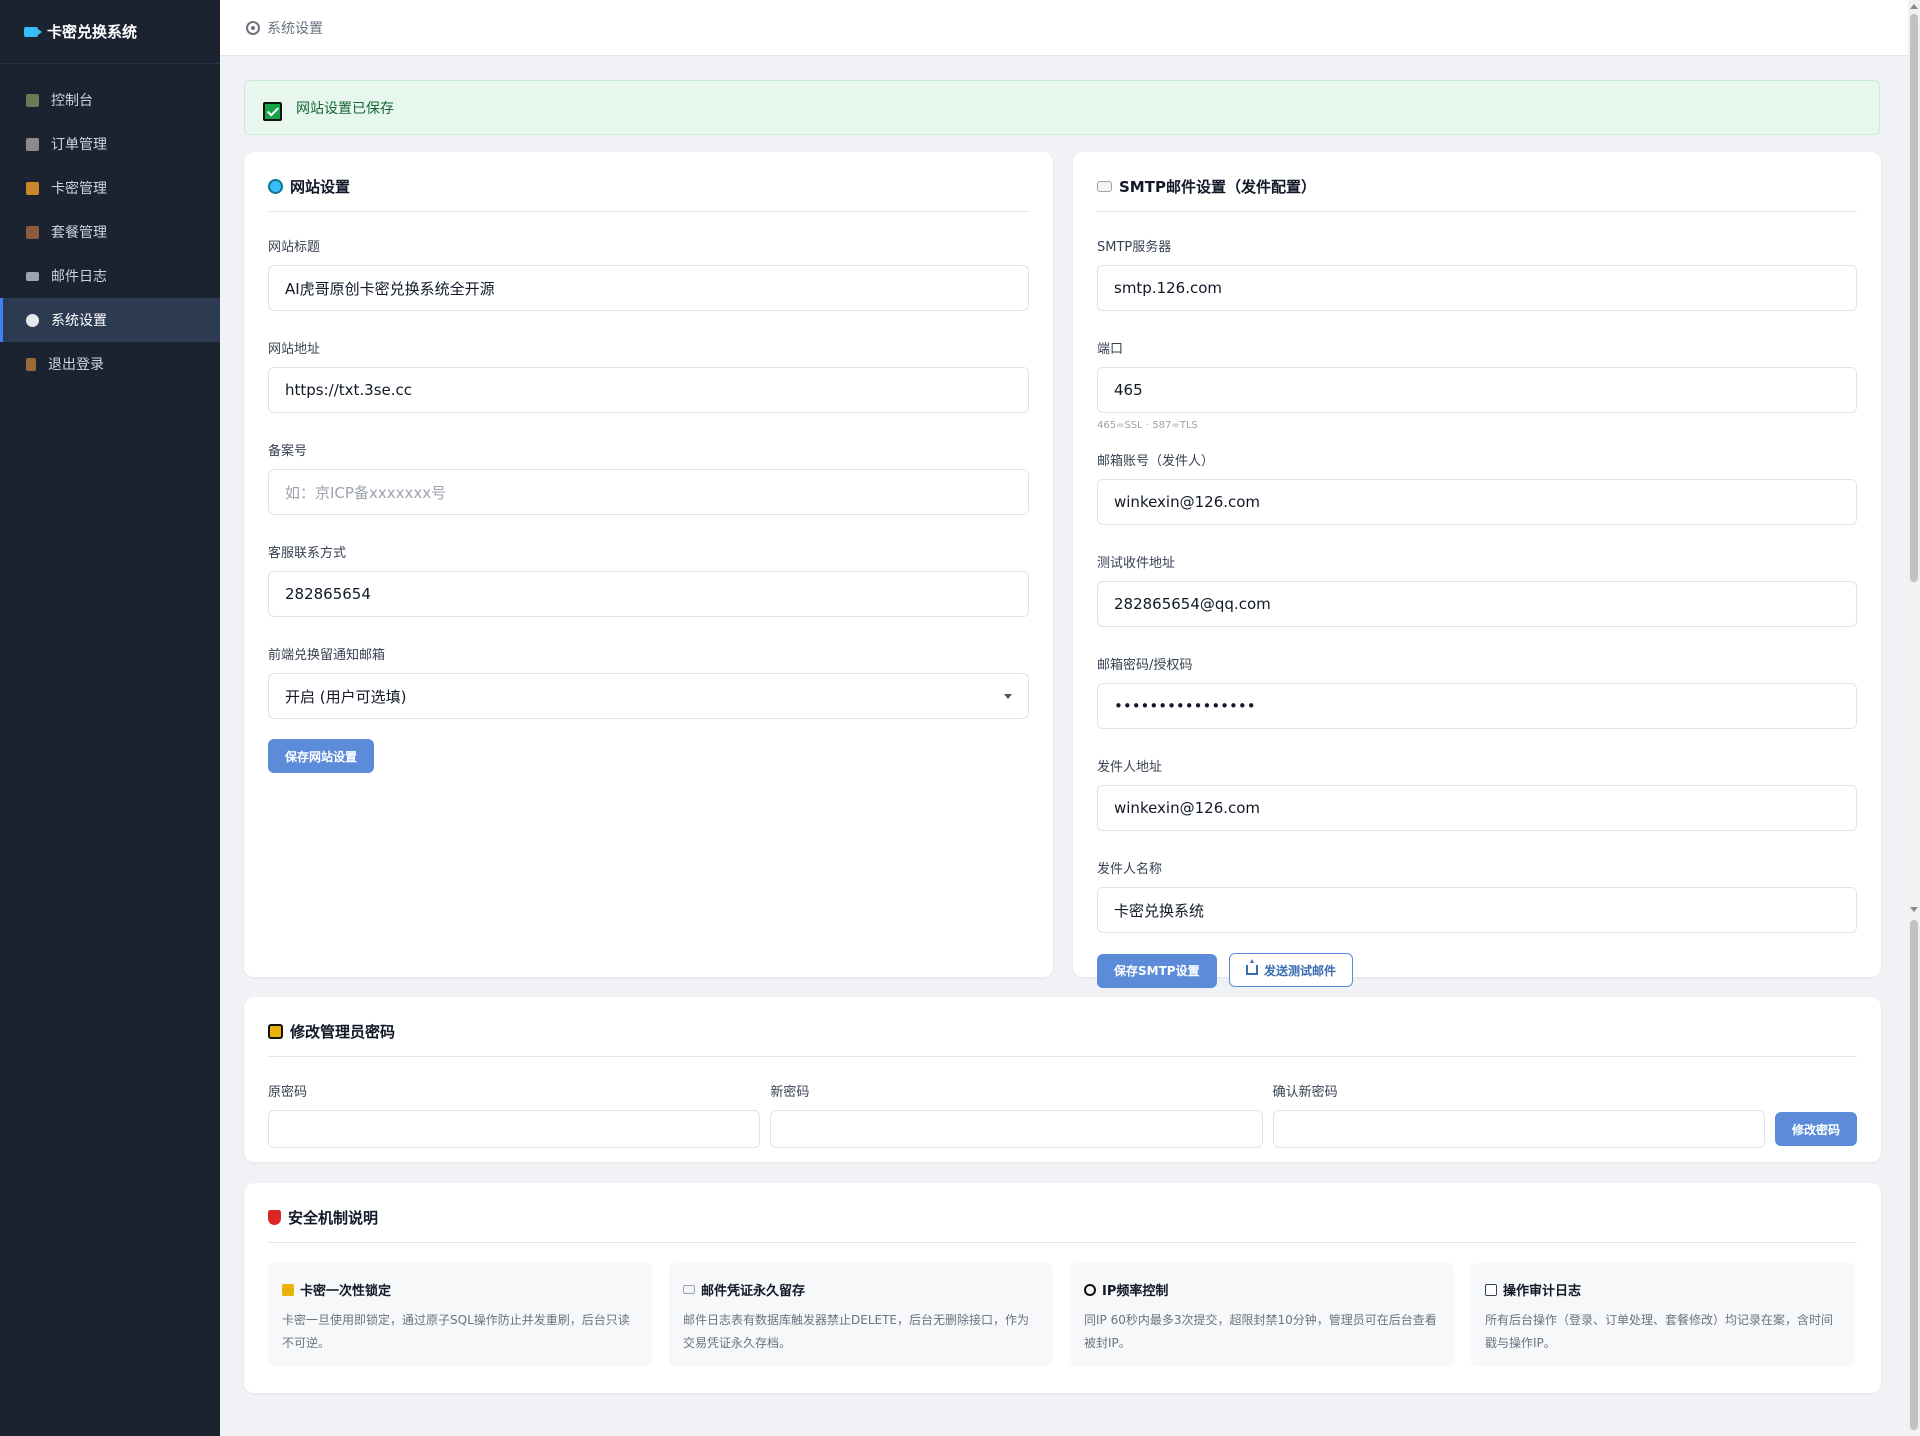 The height and width of the screenshot is (1436, 1920). I want to click on smtp-password-input: ••••••••••••••••, so click(1477, 706).